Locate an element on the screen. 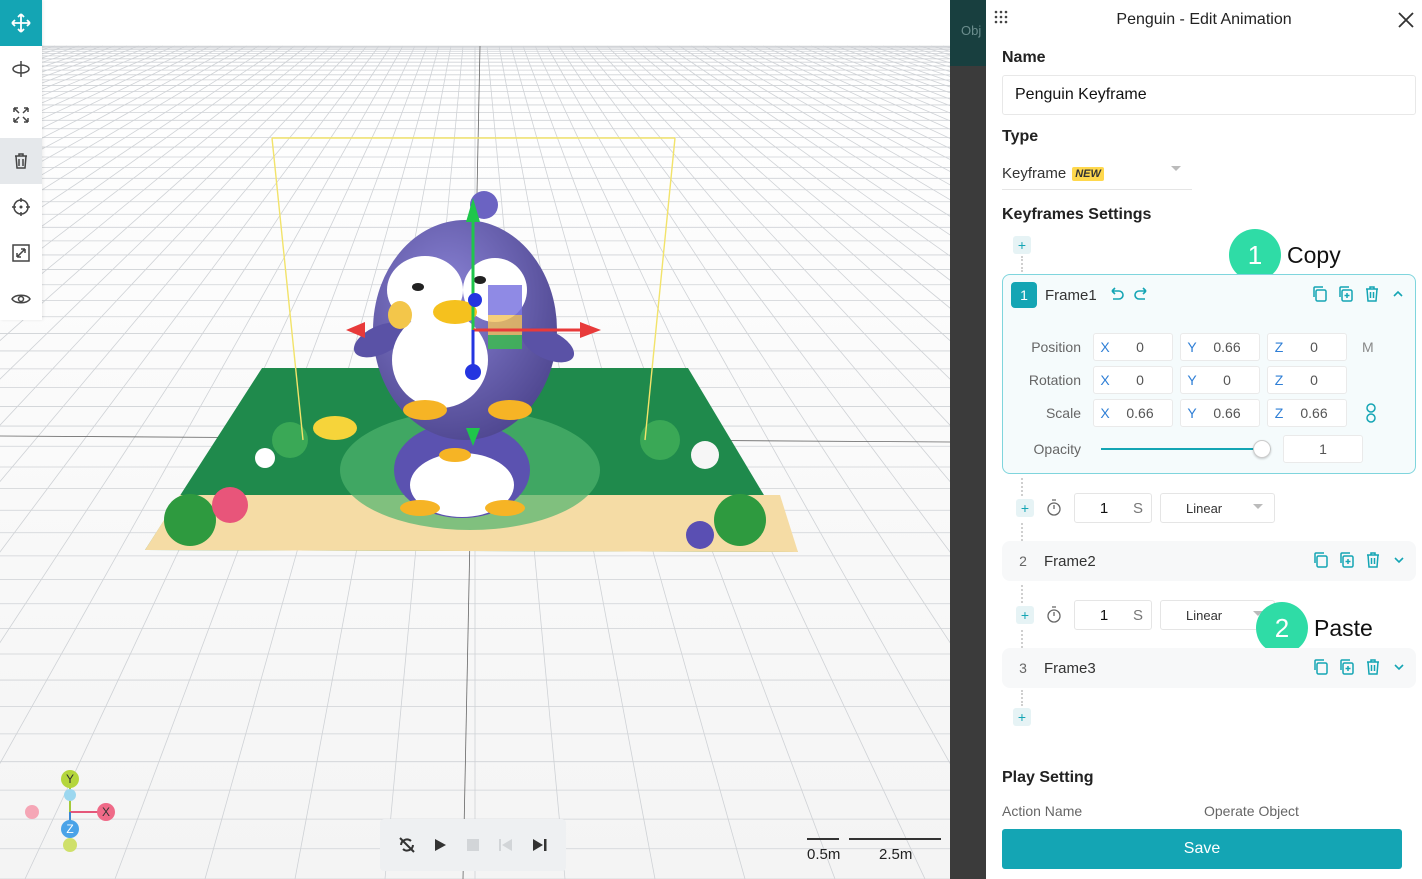 This screenshot has width=1422, height=879. action-name-label: Action Name is located at coordinates (1042, 811).